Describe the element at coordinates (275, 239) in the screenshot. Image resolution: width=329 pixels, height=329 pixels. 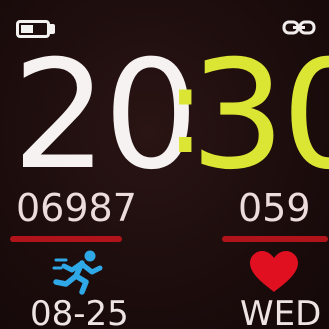
I see `heart-rate-bar` at that location.